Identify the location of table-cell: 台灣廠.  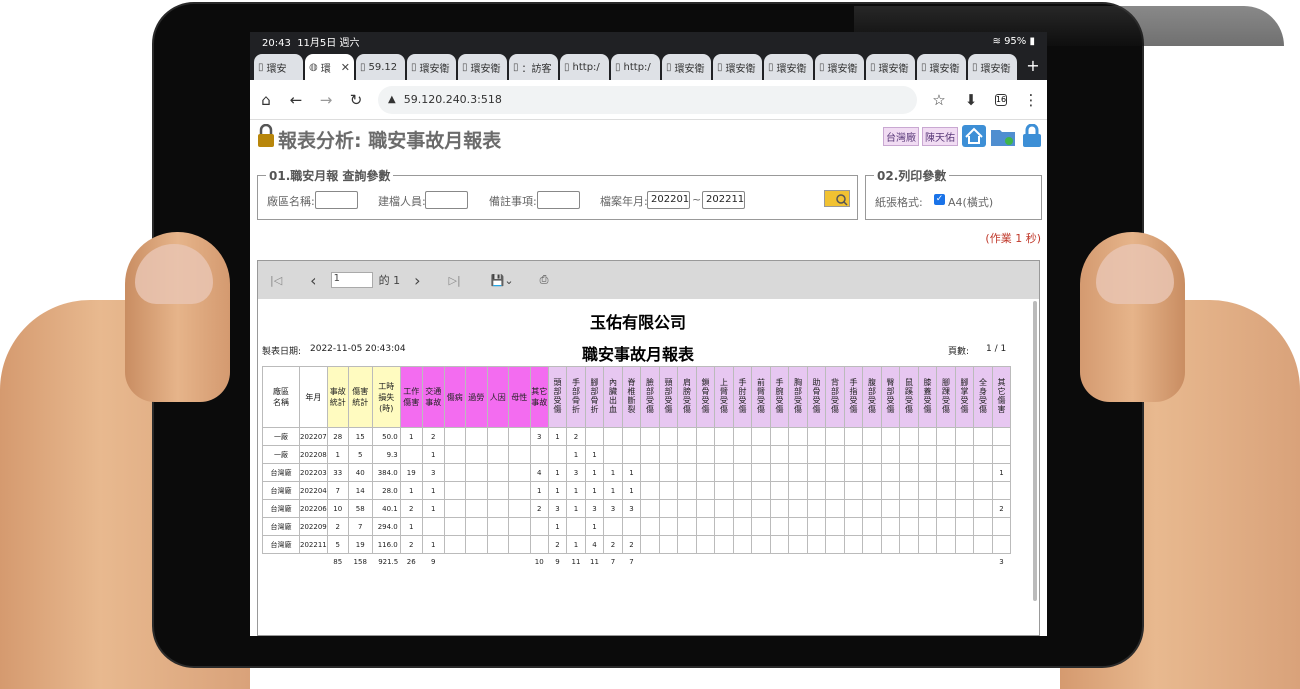
(281, 490).